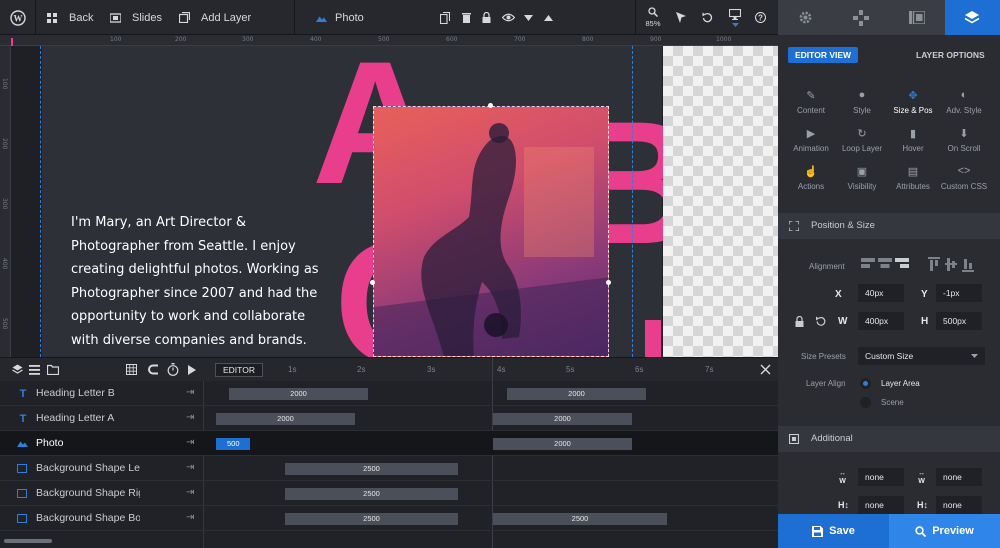 The image size is (1000, 548). What do you see at coordinates (608, 282) in the screenshot?
I see `resize-handle-right` at bounding box center [608, 282].